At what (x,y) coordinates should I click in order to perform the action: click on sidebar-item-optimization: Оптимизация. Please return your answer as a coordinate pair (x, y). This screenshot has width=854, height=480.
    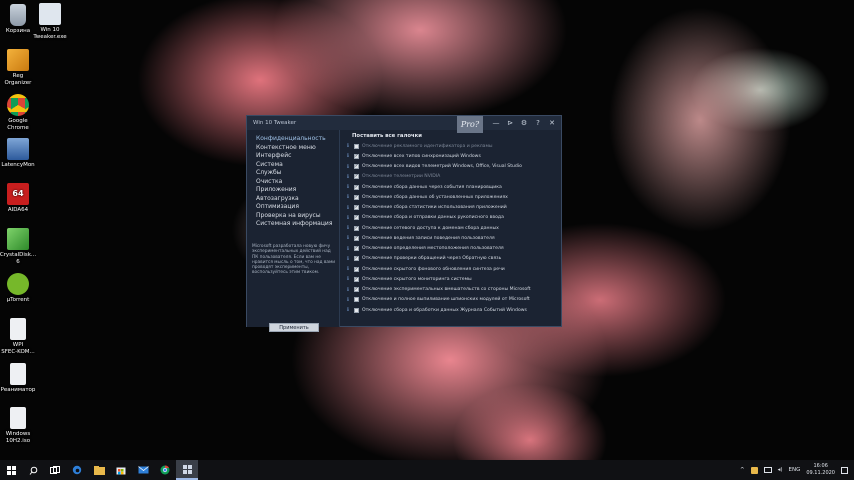
    Looking at the image, I should click on (297, 207).